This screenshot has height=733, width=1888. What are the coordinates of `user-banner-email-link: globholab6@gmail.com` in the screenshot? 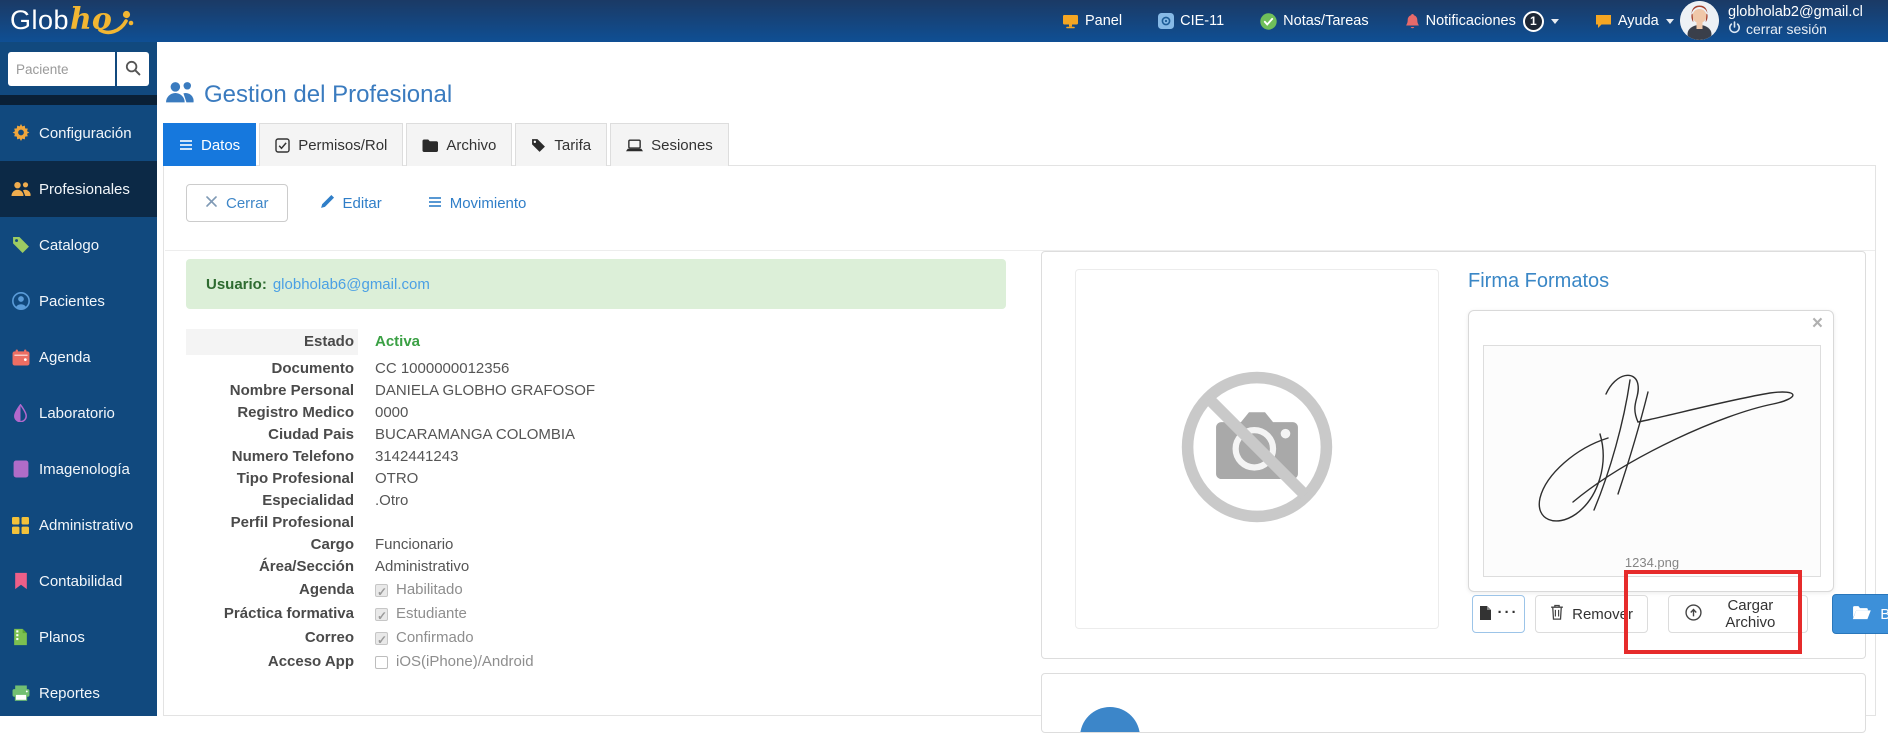 It's located at (351, 284).